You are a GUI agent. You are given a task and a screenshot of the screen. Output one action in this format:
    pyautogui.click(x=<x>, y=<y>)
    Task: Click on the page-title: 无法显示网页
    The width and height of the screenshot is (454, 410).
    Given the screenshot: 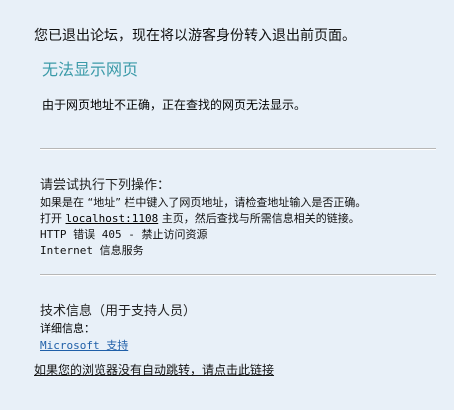 What is the action you would take?
    pyautogui.click(x=90, y=69)
    